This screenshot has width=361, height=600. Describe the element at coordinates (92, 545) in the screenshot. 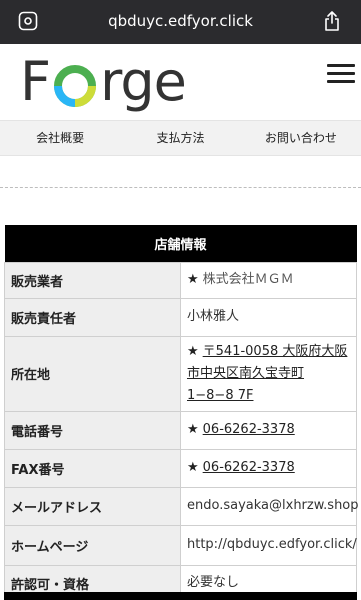

I see `row-label: ホームページ` at that location.